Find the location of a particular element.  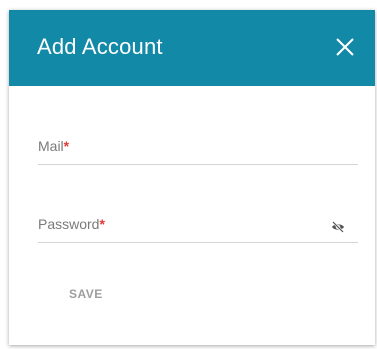

password-visibility-toggle is located at coordinates (338, 227).